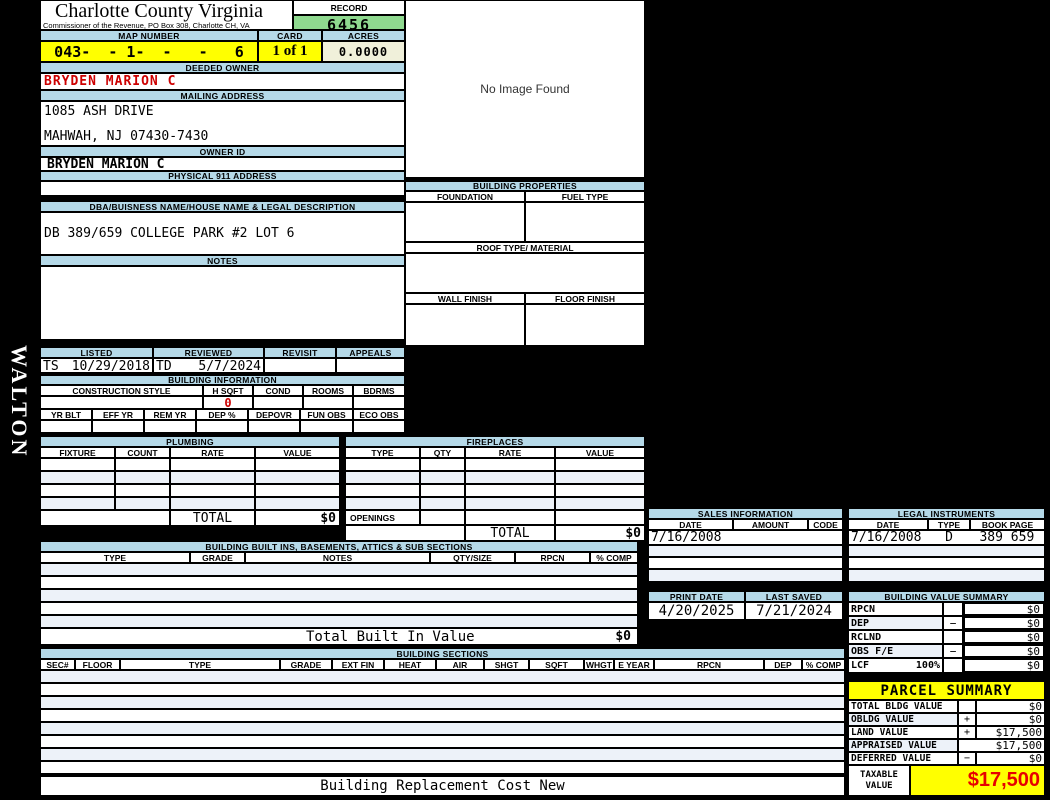 The width and height of the screenshot is (1050, 800). I want to click on plumbing-total-value: $0, so click(297, 518).